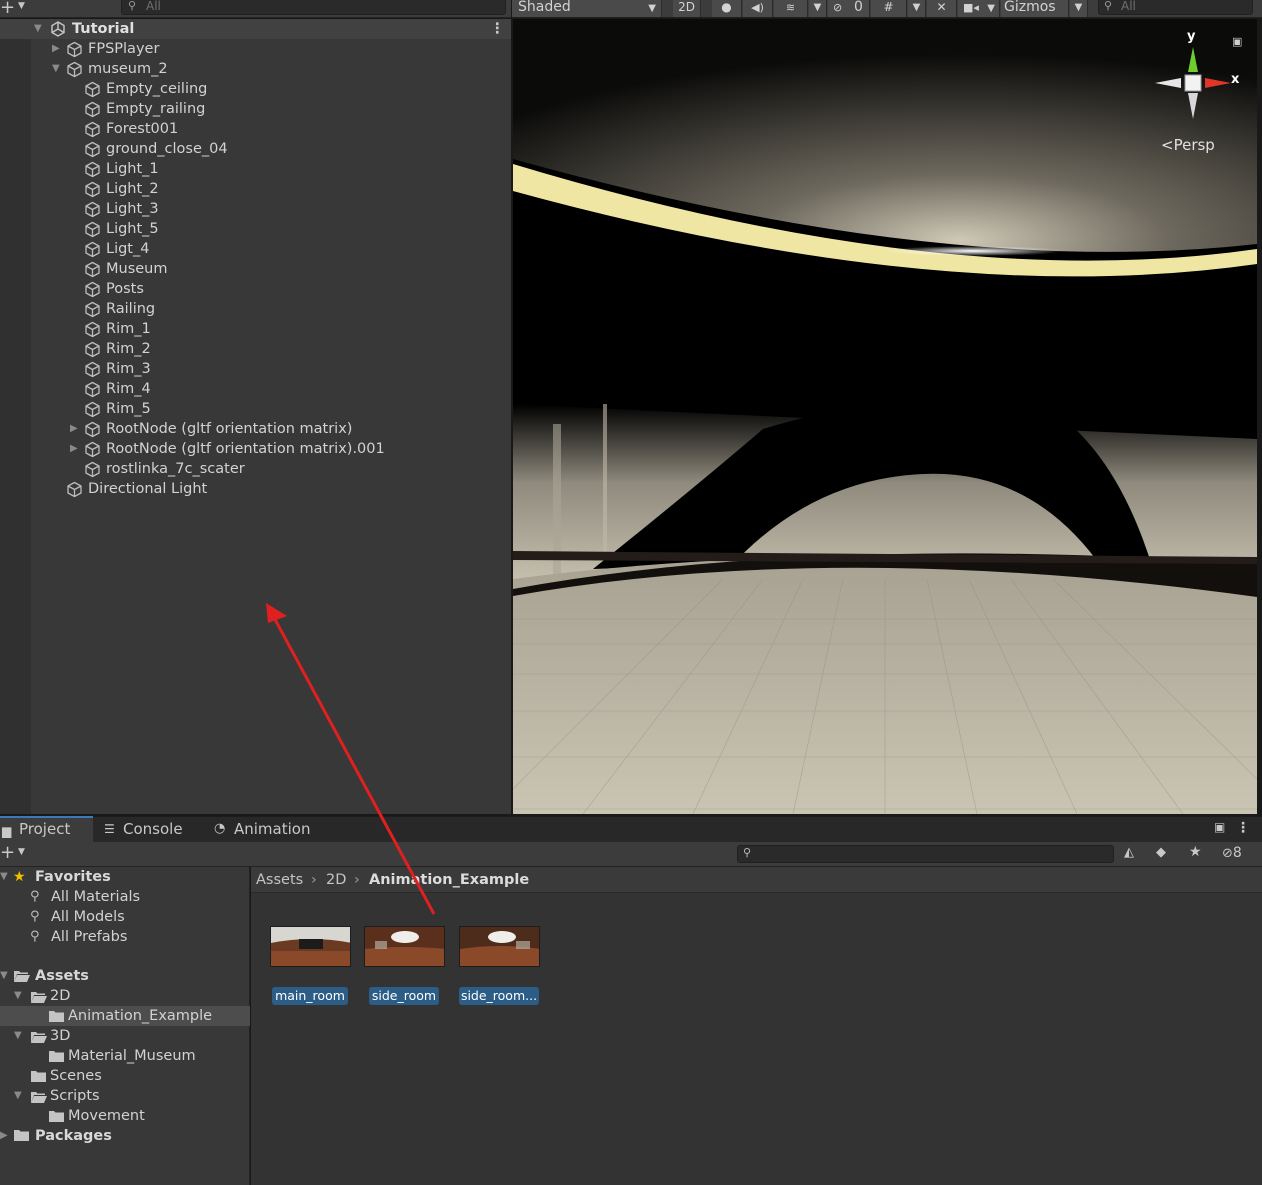  I want to click on hierarchy-item: Rim_4, so click(255, 389).